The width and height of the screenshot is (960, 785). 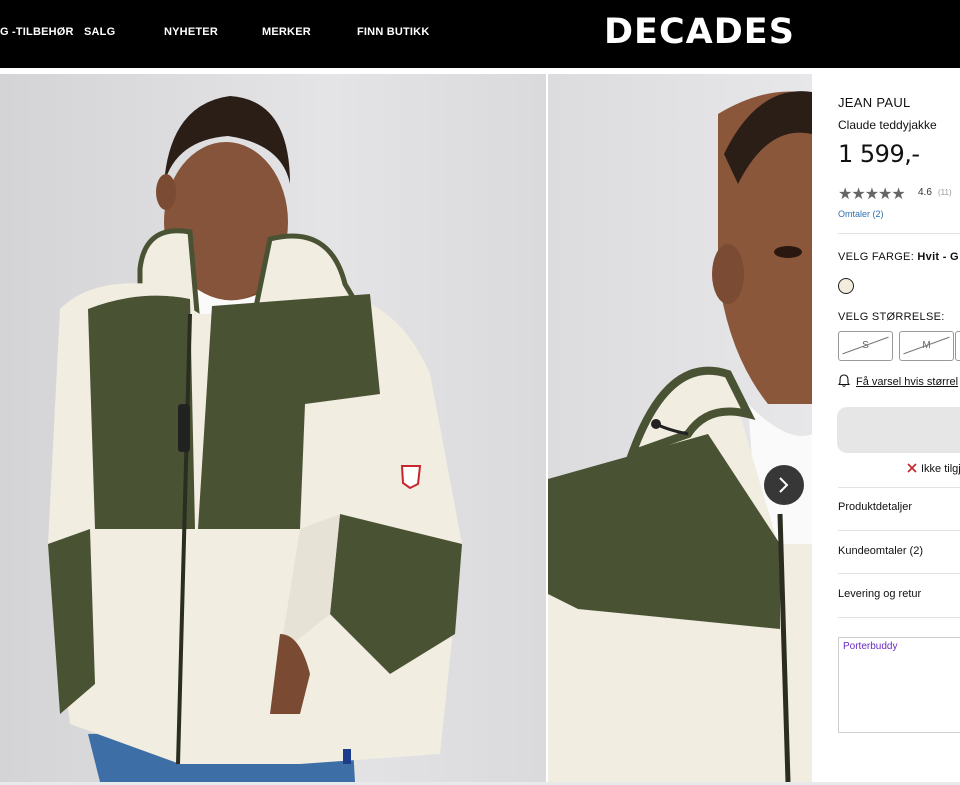 What do you see at coordinates (938, 257) in the screenshot?
I see `selected-color: Hvit - G` at bounding box center [938, 257].